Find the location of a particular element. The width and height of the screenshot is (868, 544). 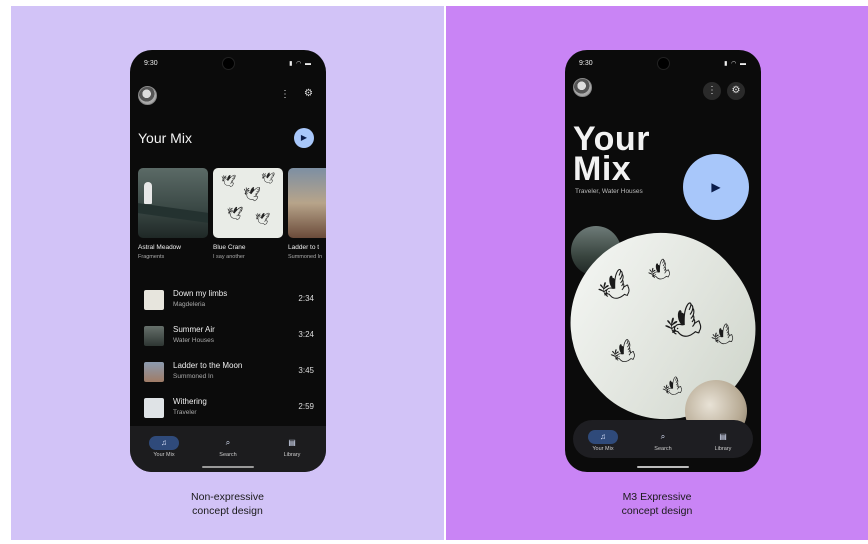

track-duration: 3:45 is located at coordinates (306, 370).